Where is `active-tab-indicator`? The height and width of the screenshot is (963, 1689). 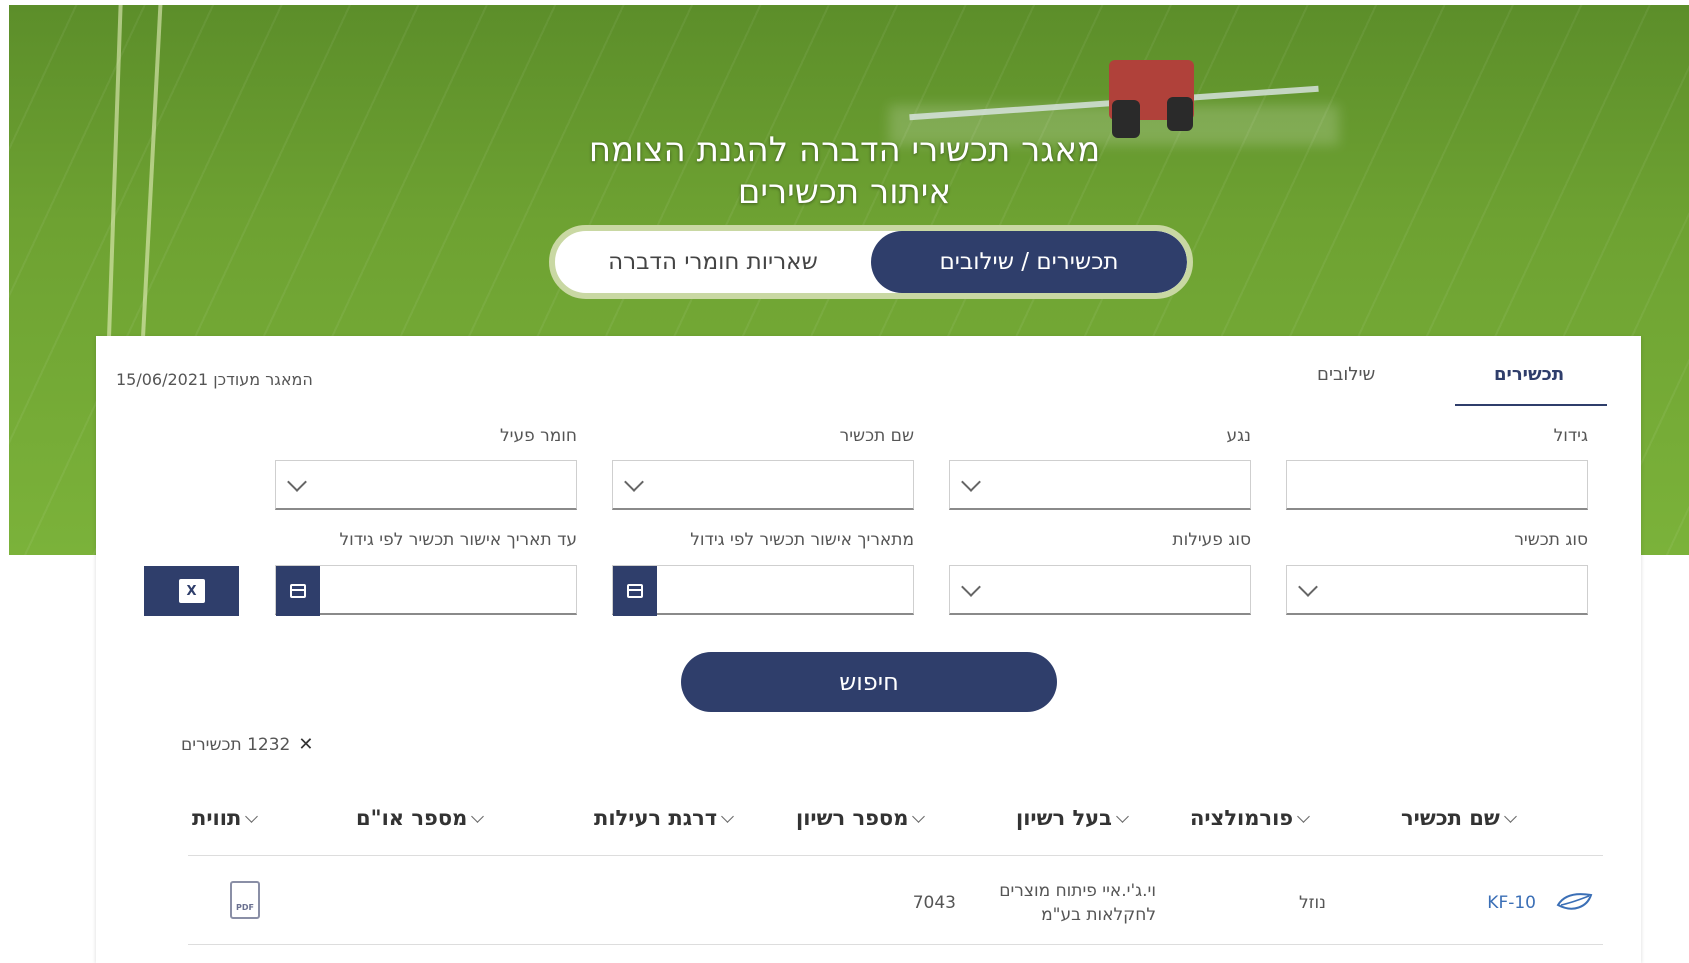 active-tab-indicator is located at coordinates (1531, 405).